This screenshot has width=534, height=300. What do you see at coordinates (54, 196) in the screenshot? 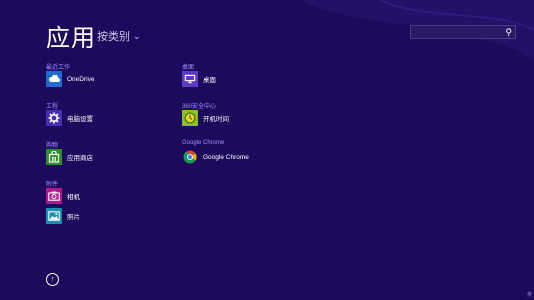
I see `camera-icon` at bounding box center [54, 196].